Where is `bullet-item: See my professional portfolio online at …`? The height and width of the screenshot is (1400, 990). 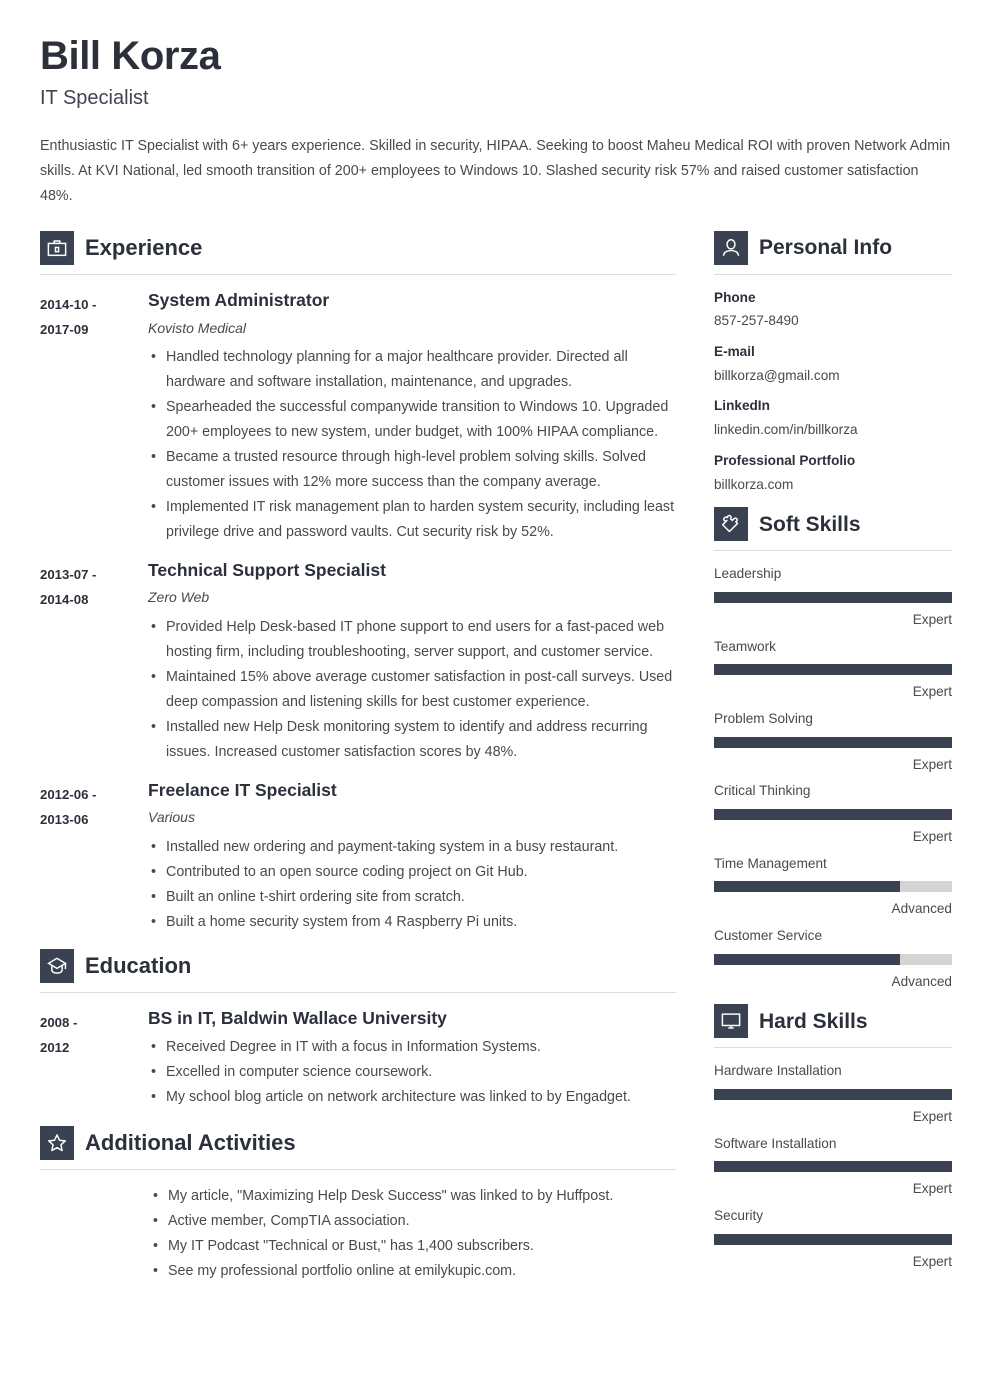 bullet-item: See my professional portfolio online at … is located at coordinates (413, 1271).